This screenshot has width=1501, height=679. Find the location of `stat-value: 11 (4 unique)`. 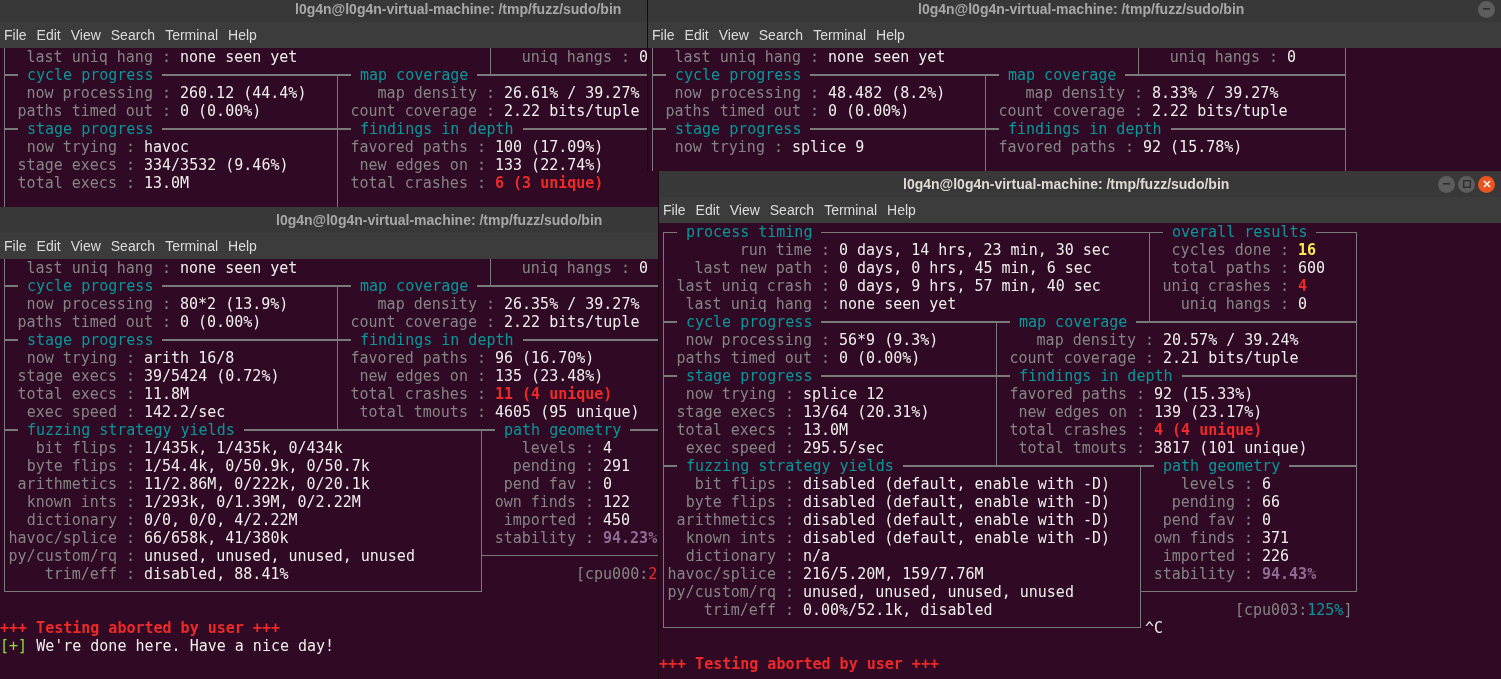

stat-value: 11 (4 unique) is located at coordinates (554, 394).